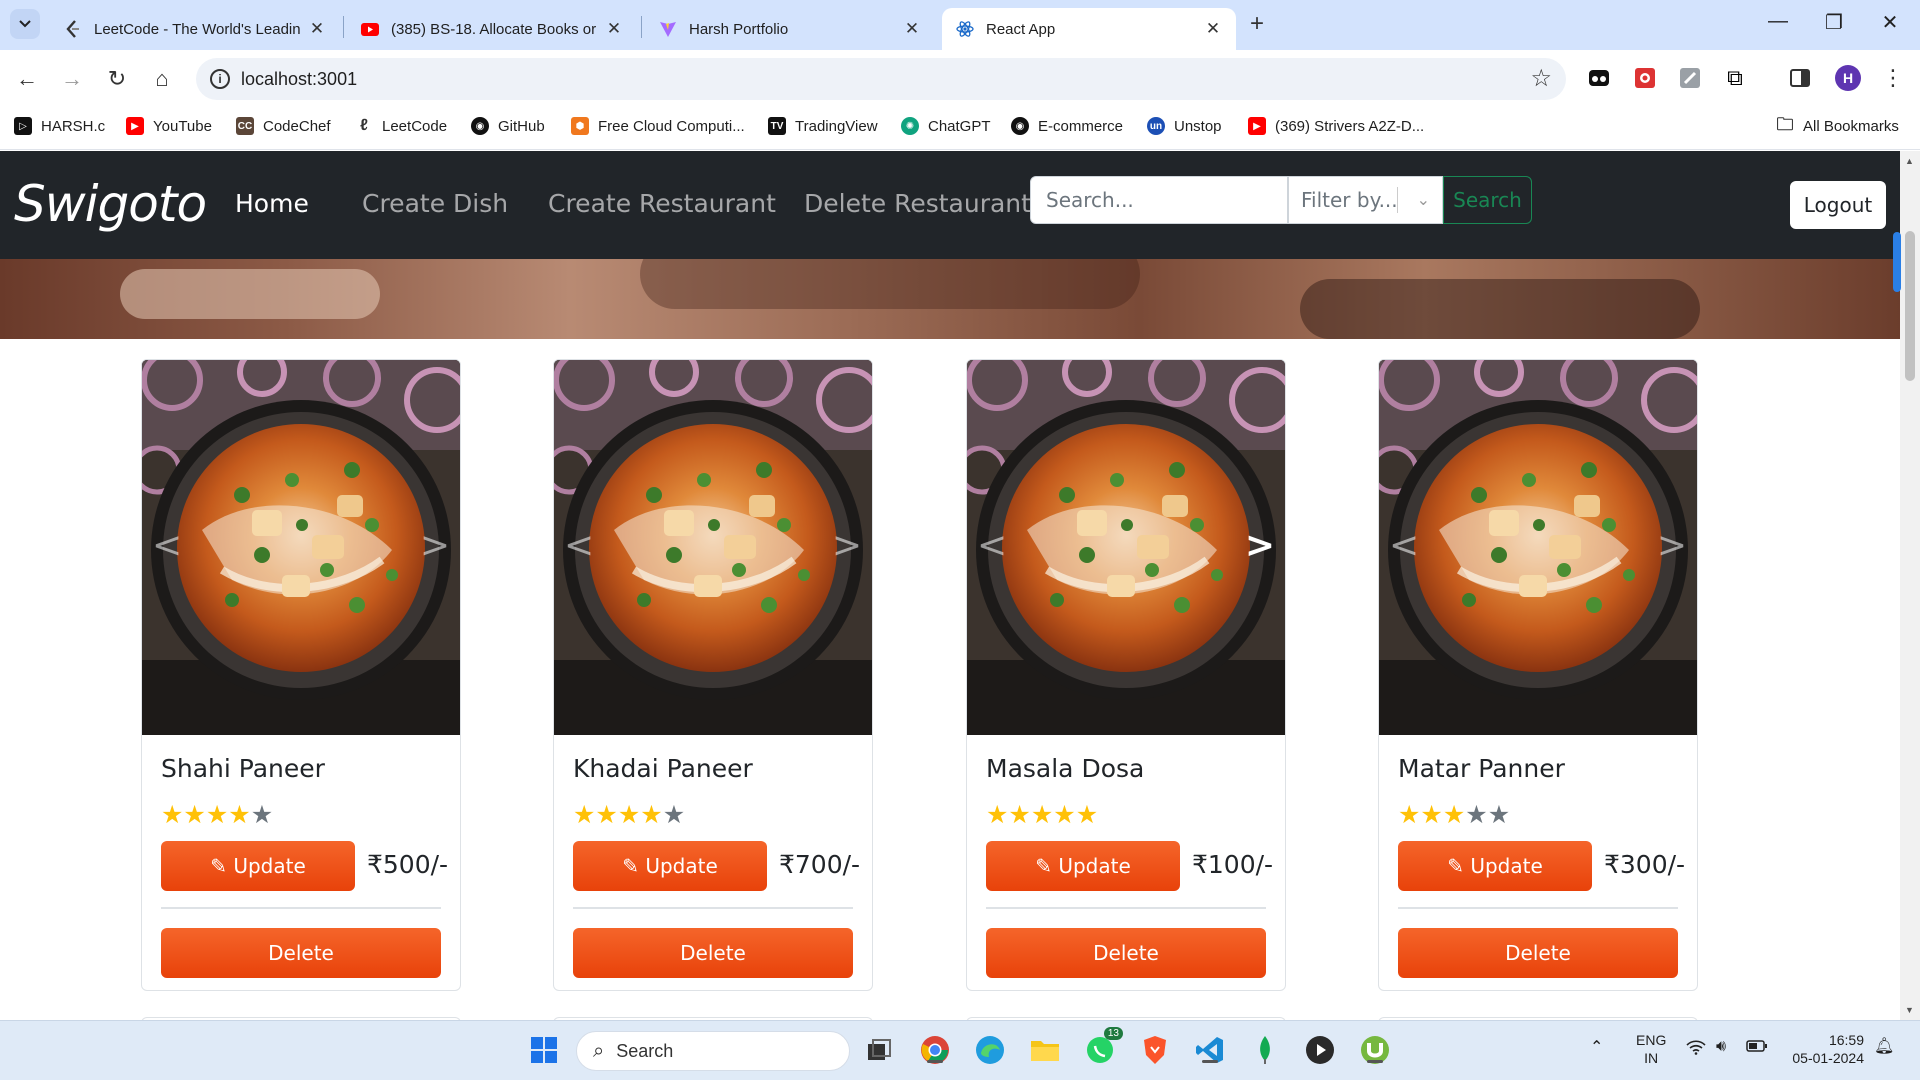 Image resolution: width=1920 pixels, height=1080 pixels. I want to click on browser-tab-react-app: React App ✕, so click(1089, 29).